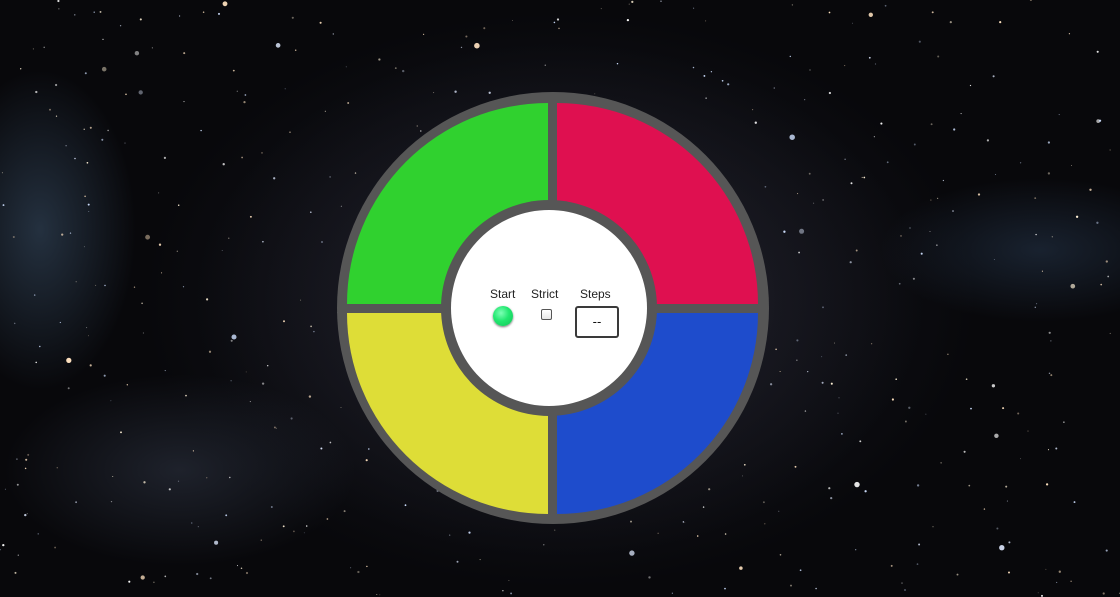  Describe the element at coordinates (503, 316) in the screenshot. I see `start-button` at that location.